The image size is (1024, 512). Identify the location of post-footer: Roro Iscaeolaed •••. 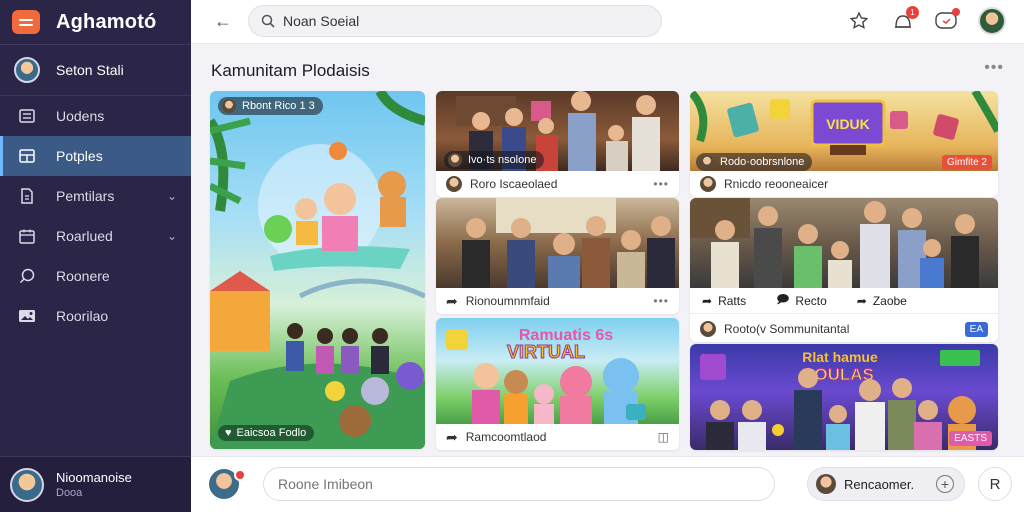
(557, 184).